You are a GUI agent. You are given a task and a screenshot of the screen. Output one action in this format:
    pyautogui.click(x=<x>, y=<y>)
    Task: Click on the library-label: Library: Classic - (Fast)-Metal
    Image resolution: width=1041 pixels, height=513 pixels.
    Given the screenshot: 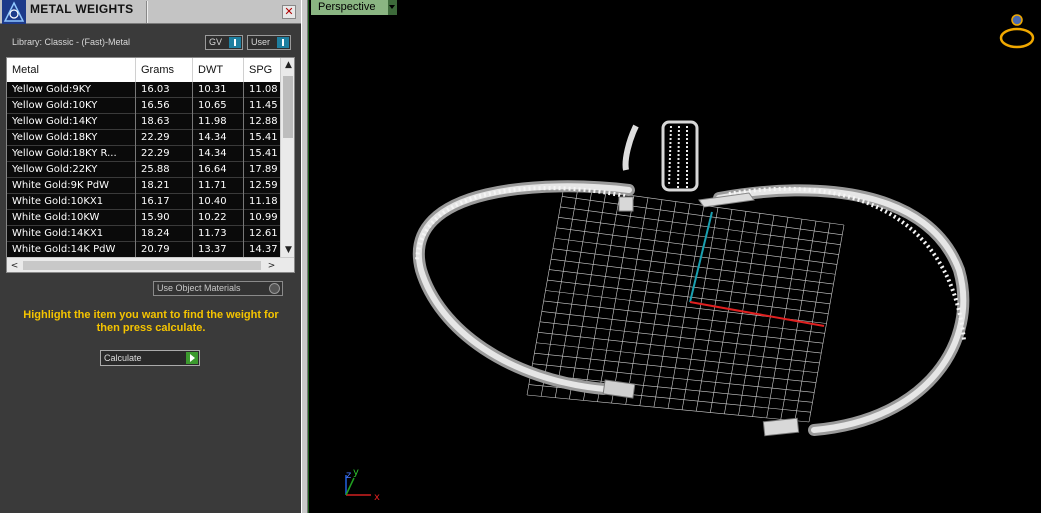 What is the action you would take?
    pyautogui.click(x=71, y=42)
    